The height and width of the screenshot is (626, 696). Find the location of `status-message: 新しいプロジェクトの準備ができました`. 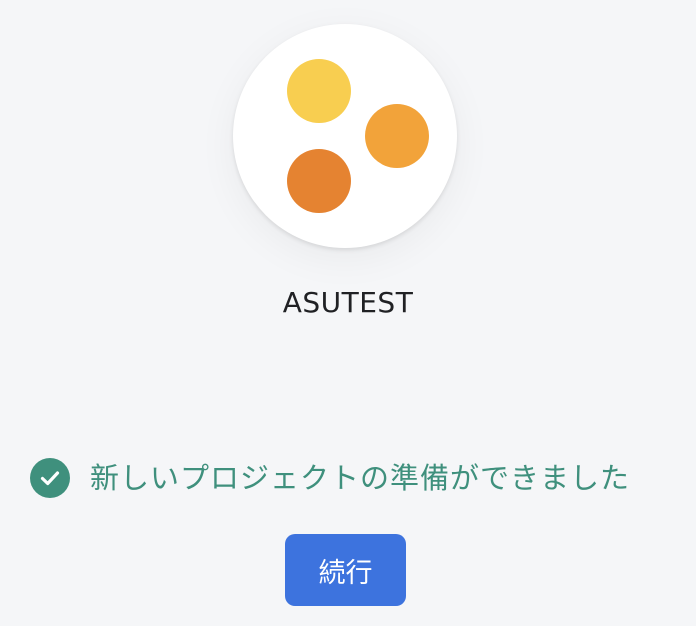

status-message: 新しいプロジェクトの準備ができました is located at coordinates (330, 478).